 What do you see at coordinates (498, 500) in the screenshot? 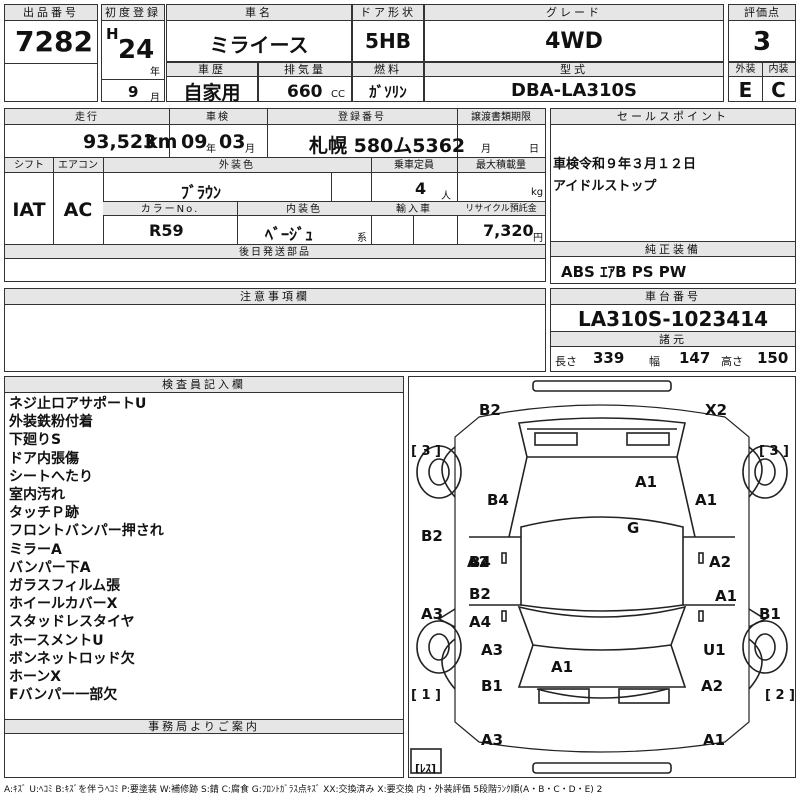
I see `damage-mark: B4` at bounding box center [498, 500].